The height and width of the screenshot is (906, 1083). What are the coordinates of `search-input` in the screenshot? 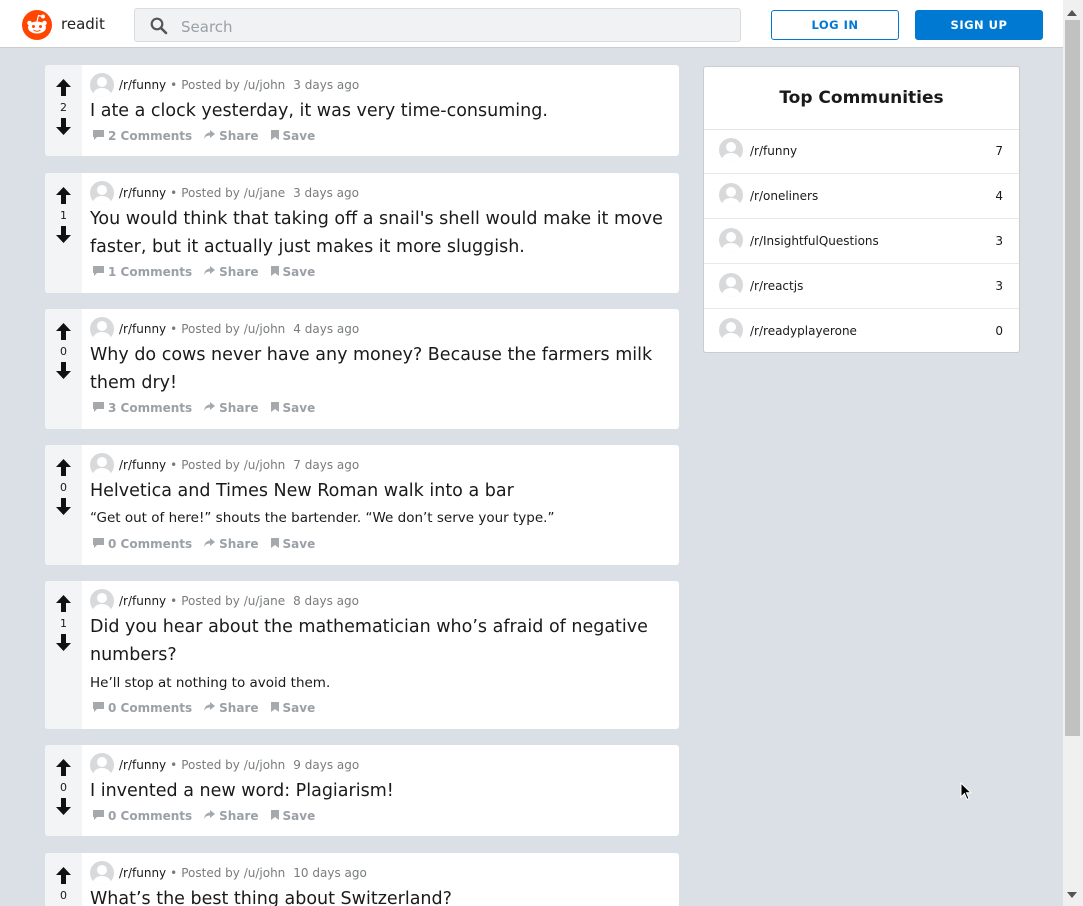 It's located at (451, 27).